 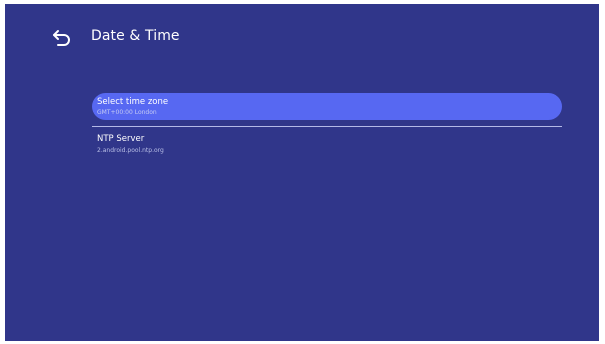 What do you see at coordinates (327, 106) in the screenshot?
I see `select-time-zone-item: Select time zone GMT+00:00 London` at bounding box center [327, 106].